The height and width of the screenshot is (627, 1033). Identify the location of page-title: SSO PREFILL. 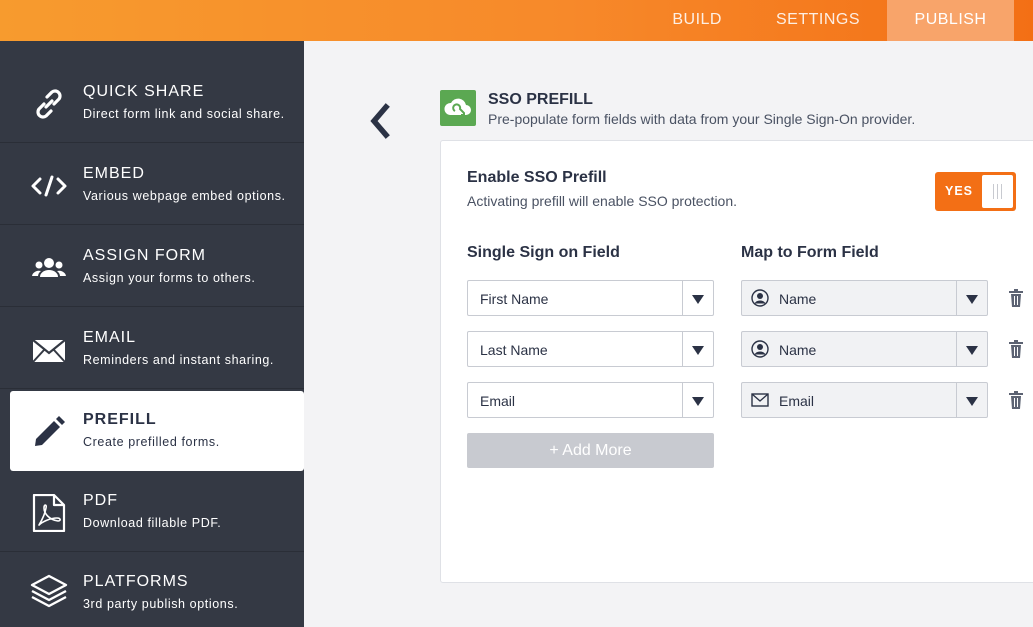
(540, 99).